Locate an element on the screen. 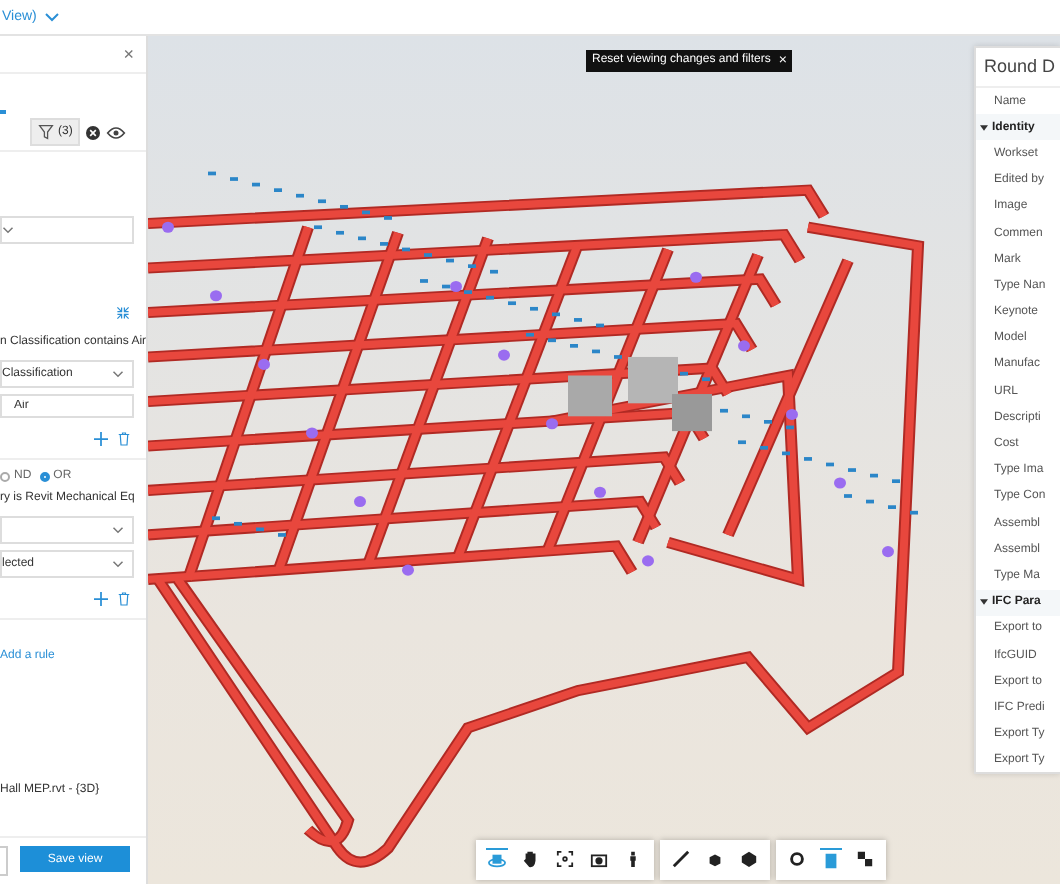 The height and width of the screenshot is (884, 1060). fit-view-icon is located at coordinates (565, 859).